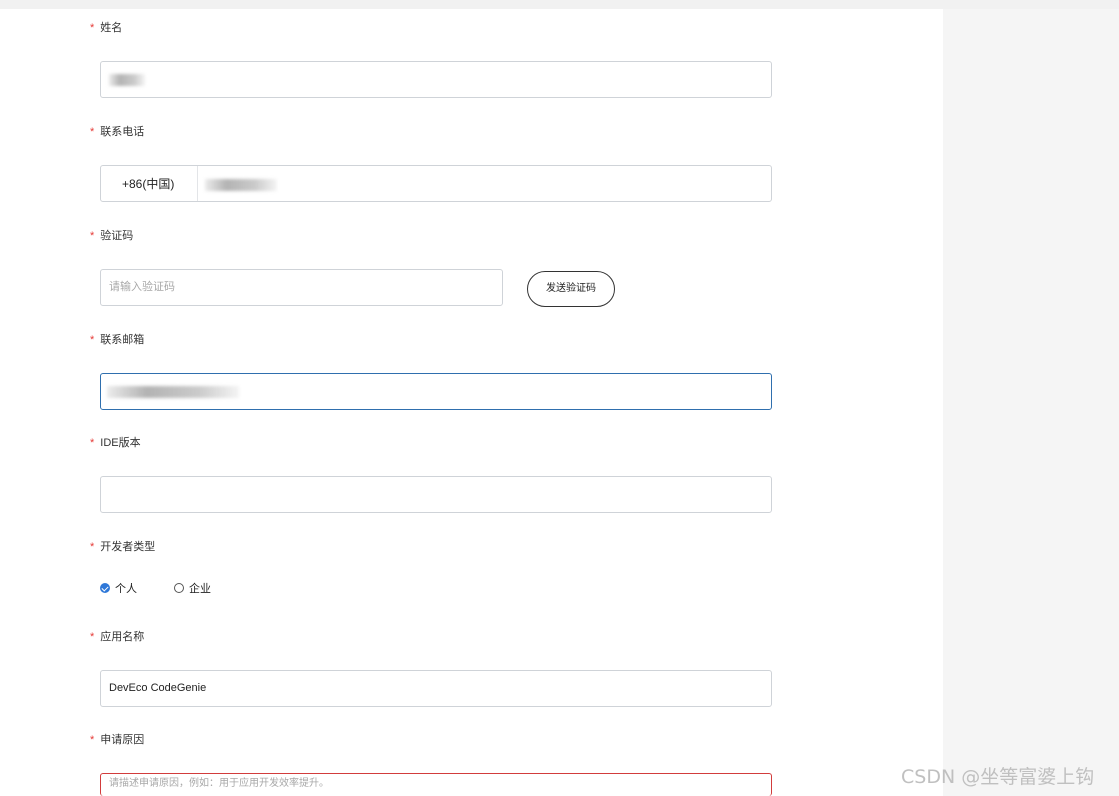 This screenshot has width=1119, height=796. I want to click on reason-label: * 申请原因, so click(117, 740).